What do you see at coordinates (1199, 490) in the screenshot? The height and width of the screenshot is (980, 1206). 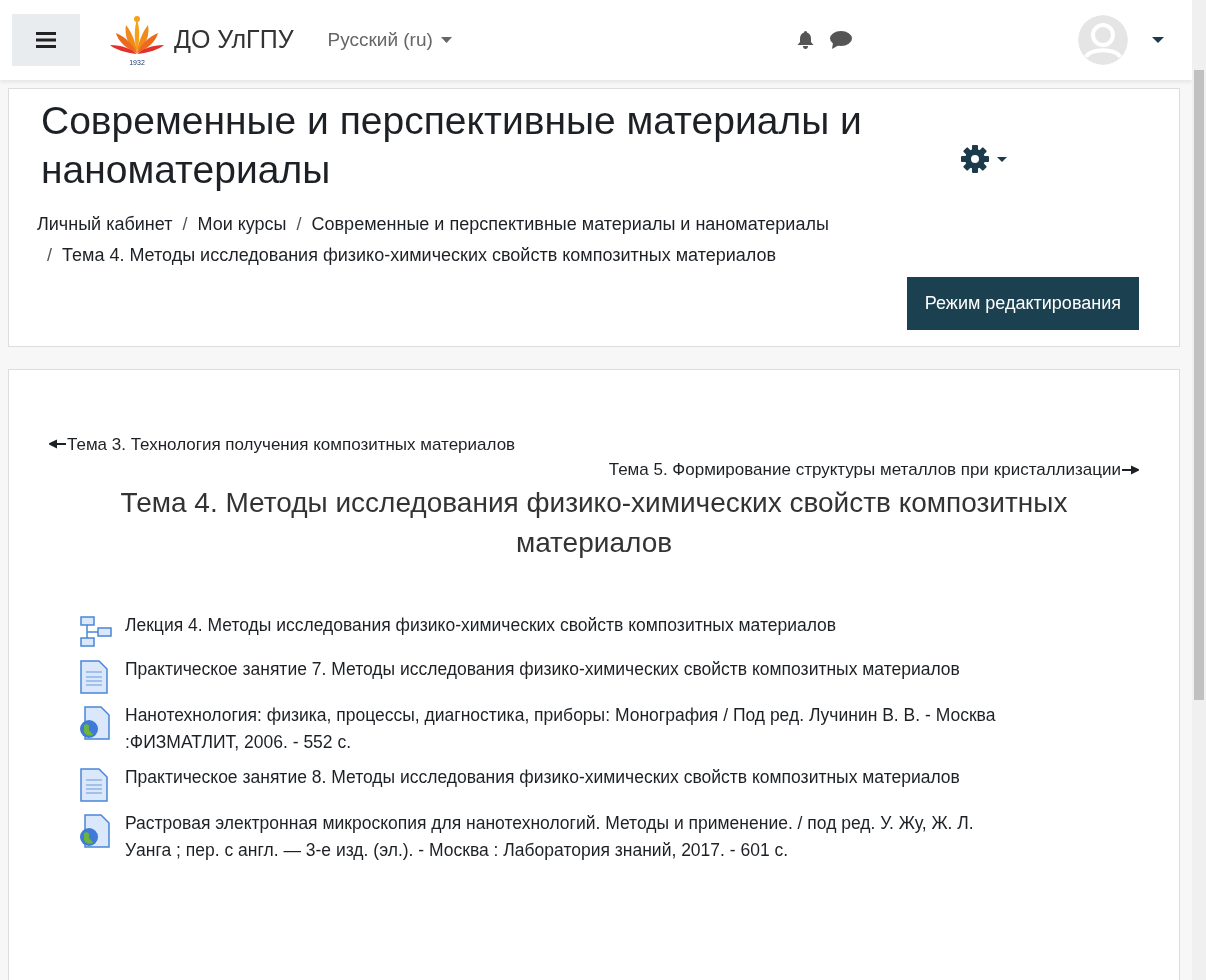 I see `scrollbar` at bounding box center [1199, 490].